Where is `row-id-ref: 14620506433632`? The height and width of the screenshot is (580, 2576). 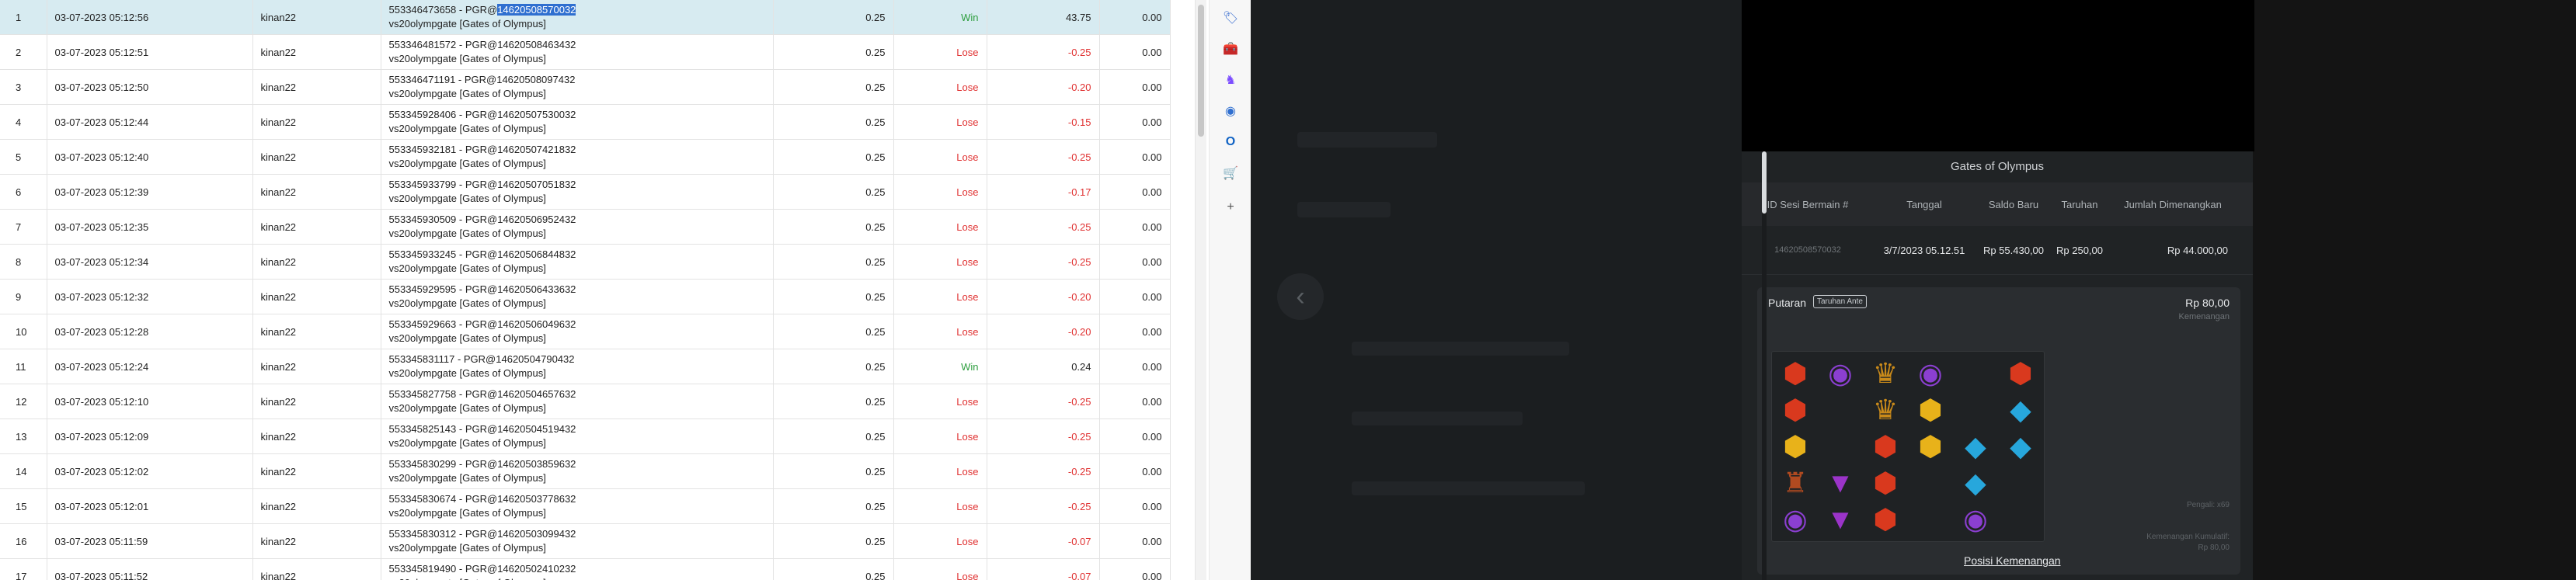
row-id-ref: 14620506433632 is located at coordinates (536, 289).